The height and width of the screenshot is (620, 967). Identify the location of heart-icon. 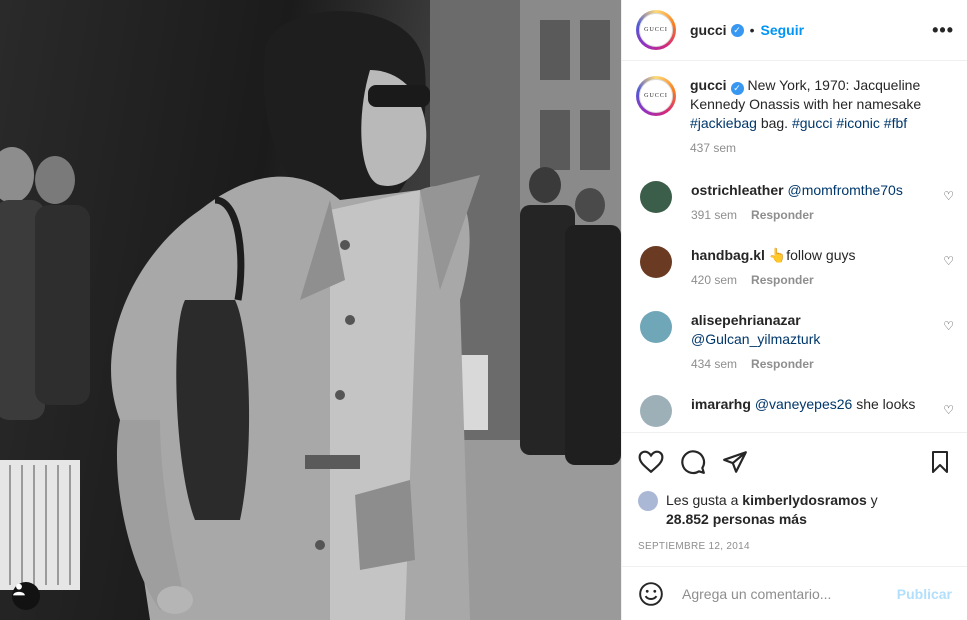
(651, 462).